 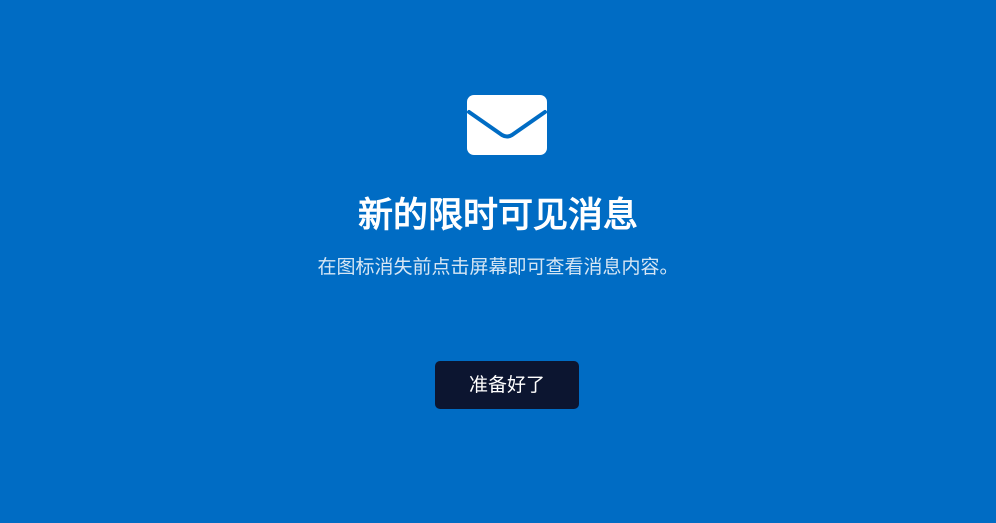 I want to click on message-description: 在图标消失前点击屏幕即可查看消息内容。, so click(x=498, y=267).